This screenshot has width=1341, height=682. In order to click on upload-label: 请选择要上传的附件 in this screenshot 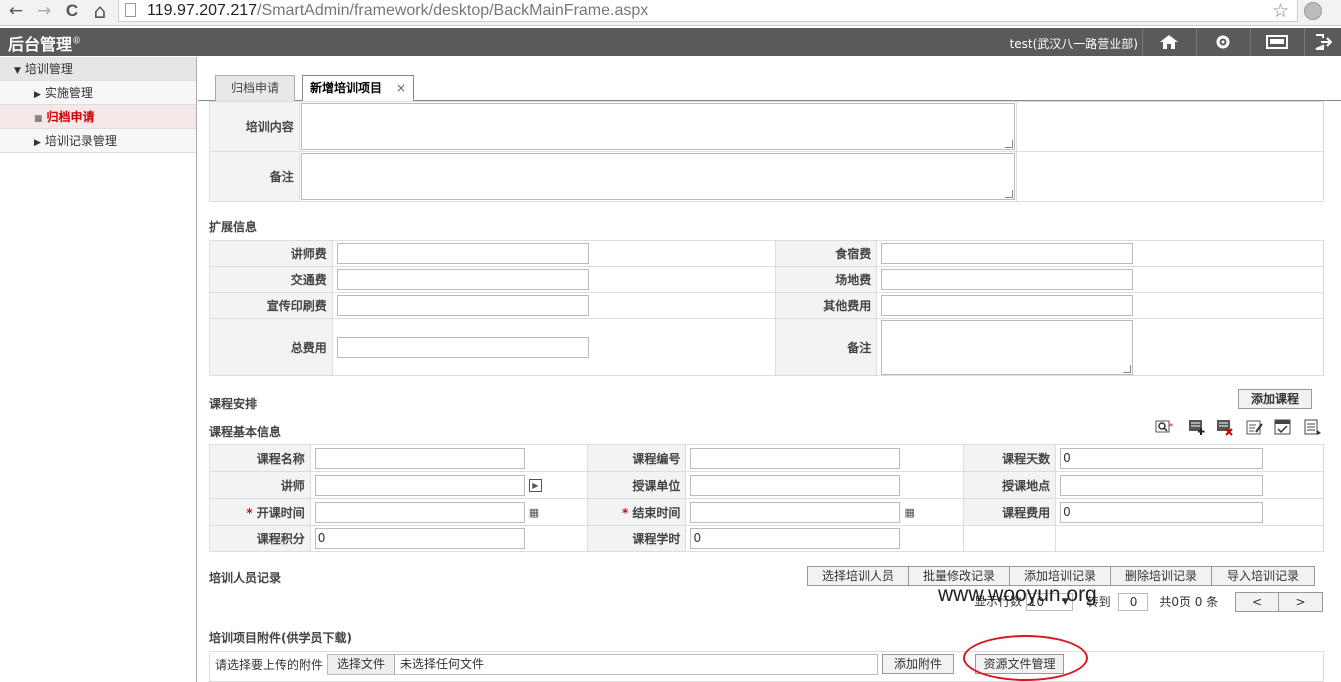, I will do `click(269, 665)`.